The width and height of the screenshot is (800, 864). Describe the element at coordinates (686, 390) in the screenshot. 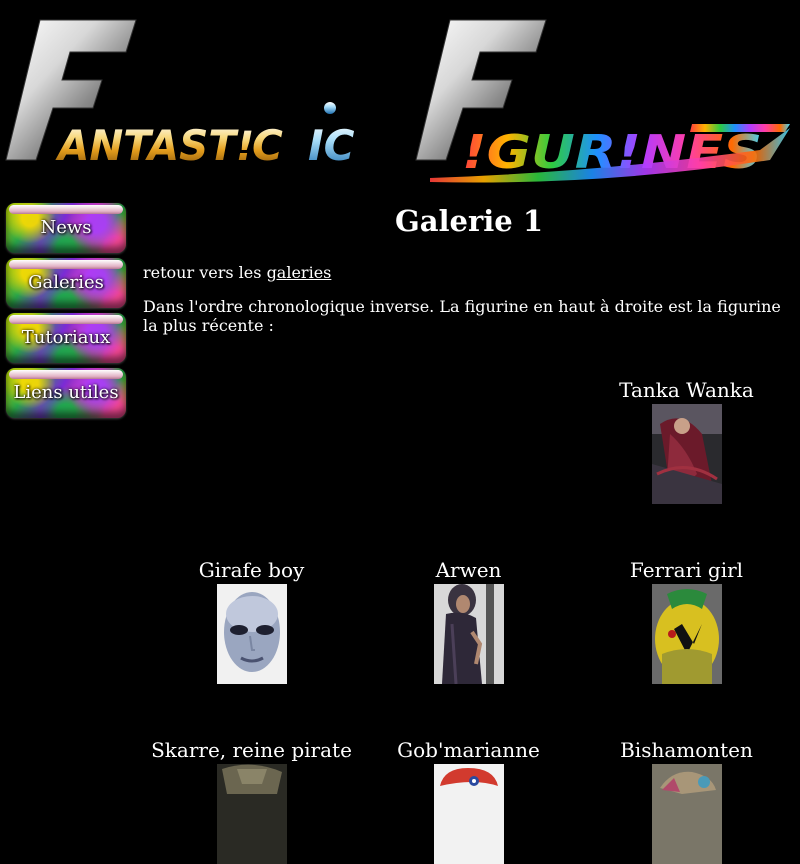

I see `figurine-name: Tanka Wanka` at that location.